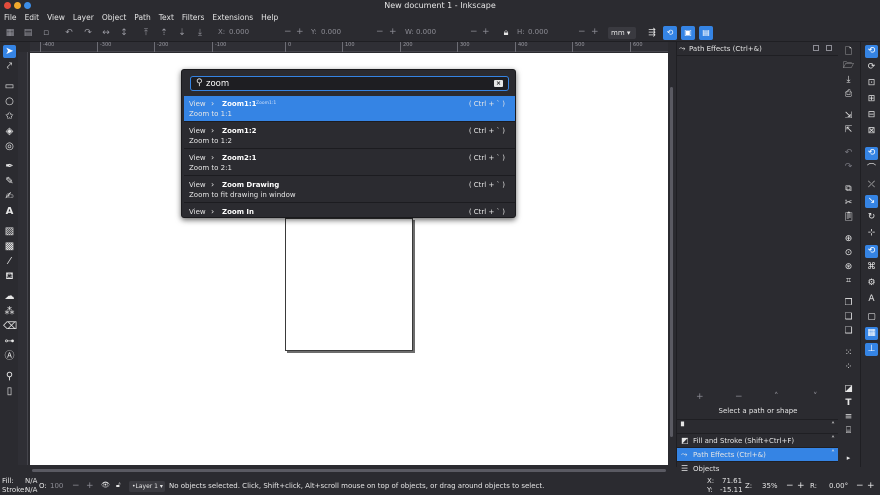 The width and height of the screenshot is (880, 495). Describe the element at coordinates (200, 33) in the screenshot. I see `lower-to-bottom-icon: ⤓` at that location.